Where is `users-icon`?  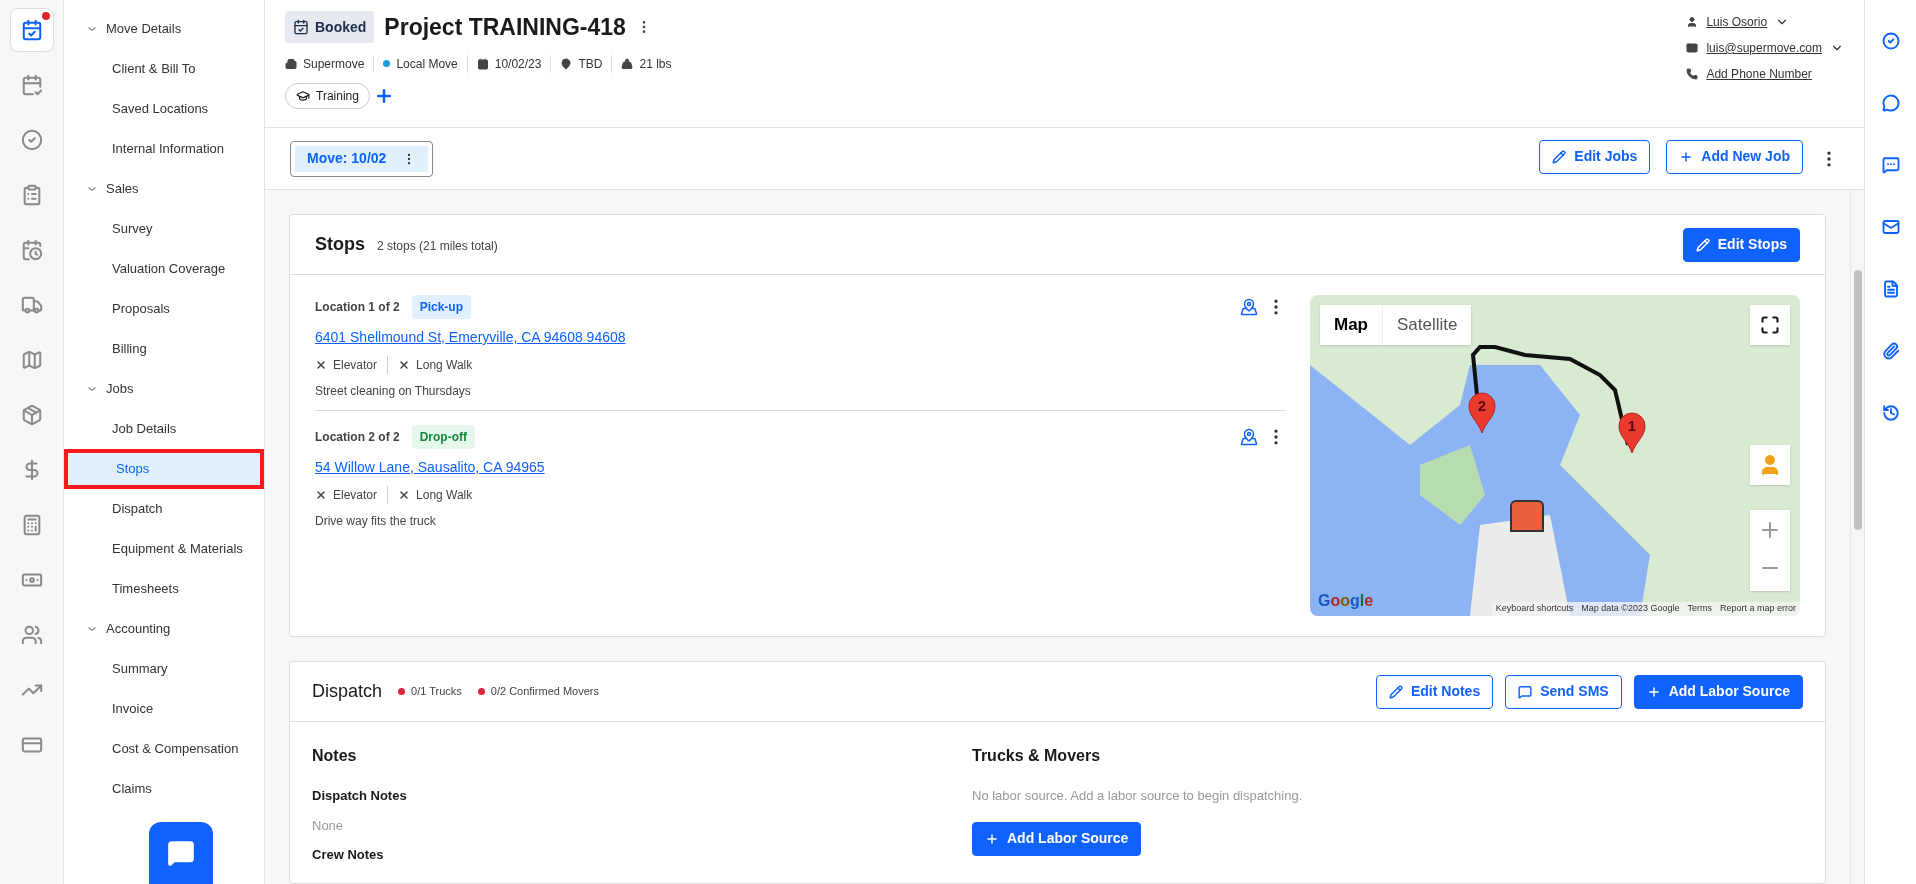
users-icon is located at coordinates (31, 635).